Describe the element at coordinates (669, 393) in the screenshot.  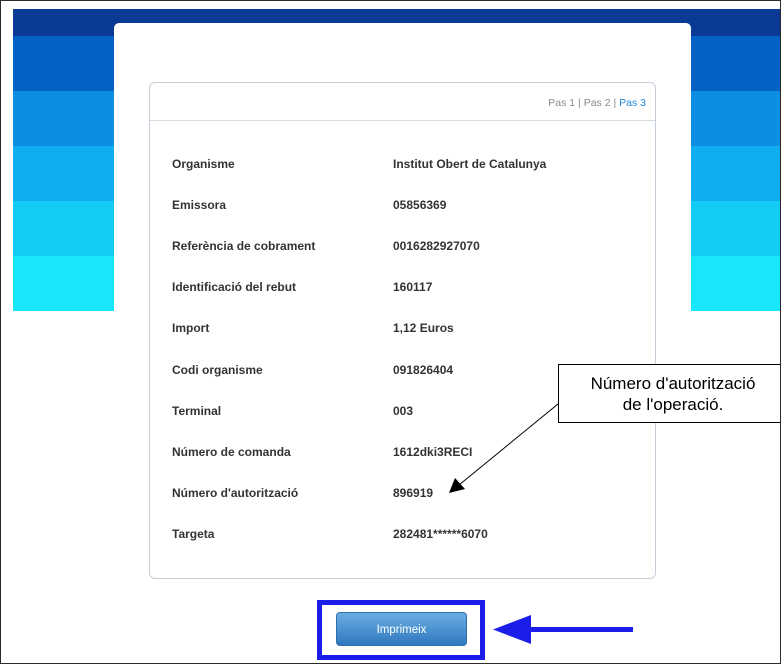
I see `annotation-callout: Número d'autorització de l'operació.` at that location.